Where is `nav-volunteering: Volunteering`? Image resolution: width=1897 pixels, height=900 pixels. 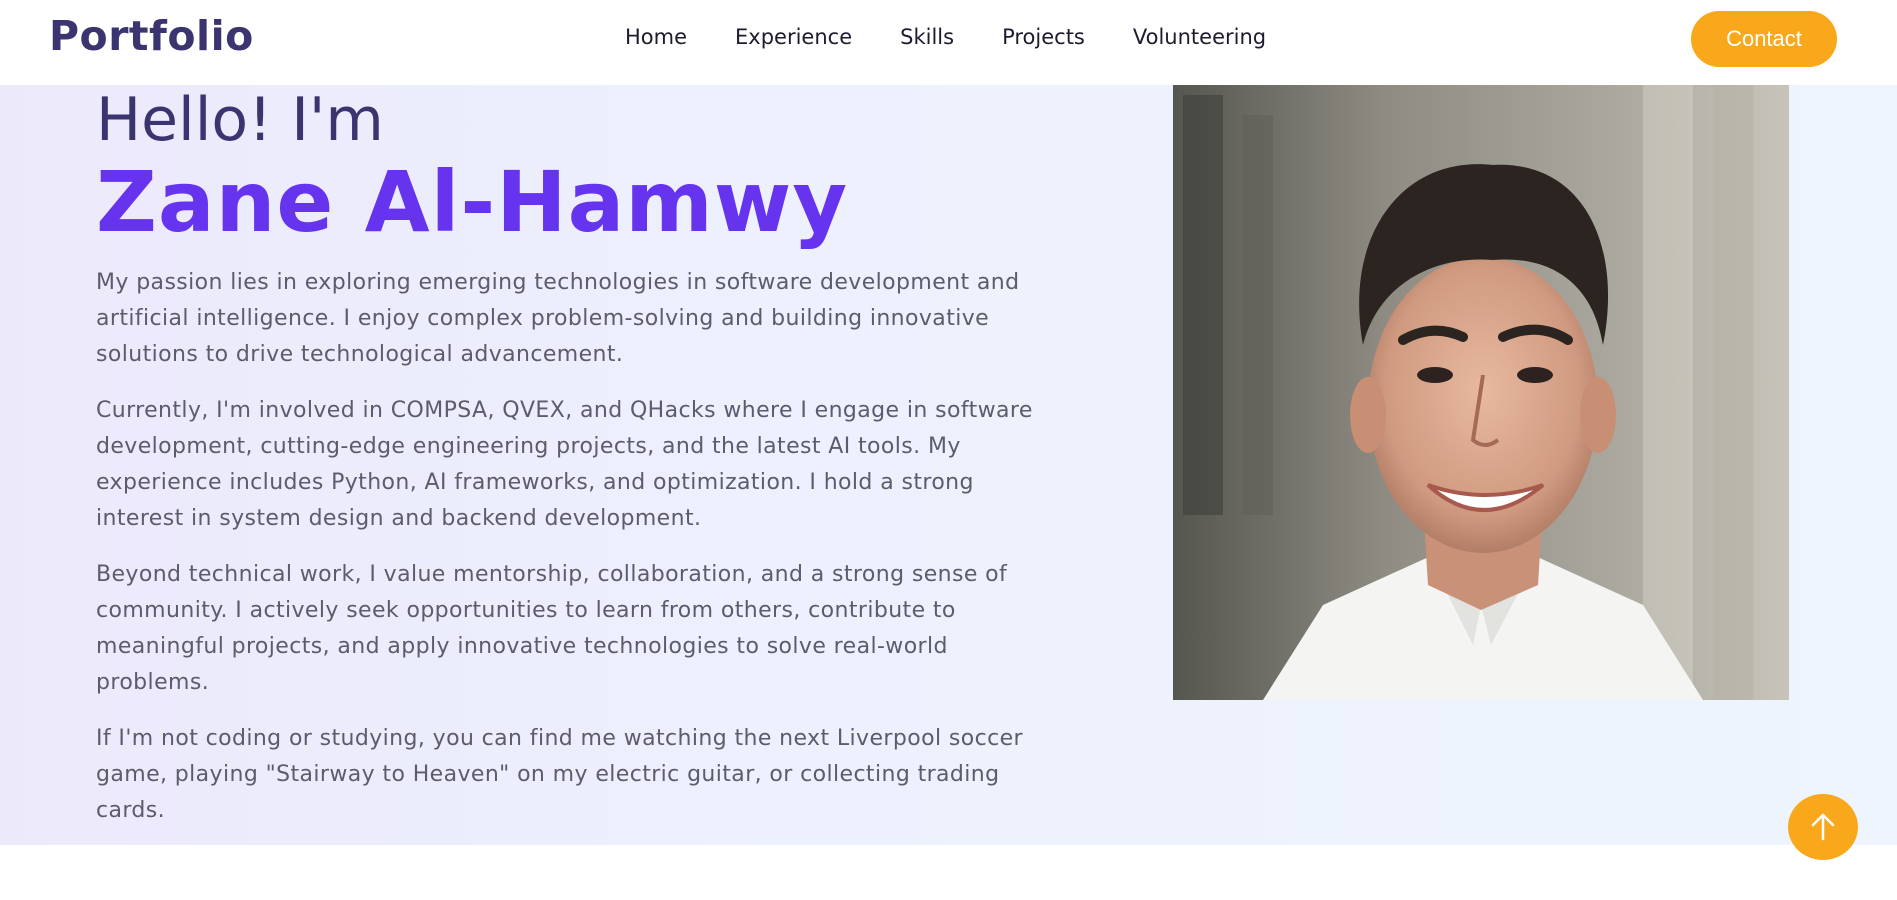 nav-volunteering: Volunteering is located at coordinates (1199, 37).